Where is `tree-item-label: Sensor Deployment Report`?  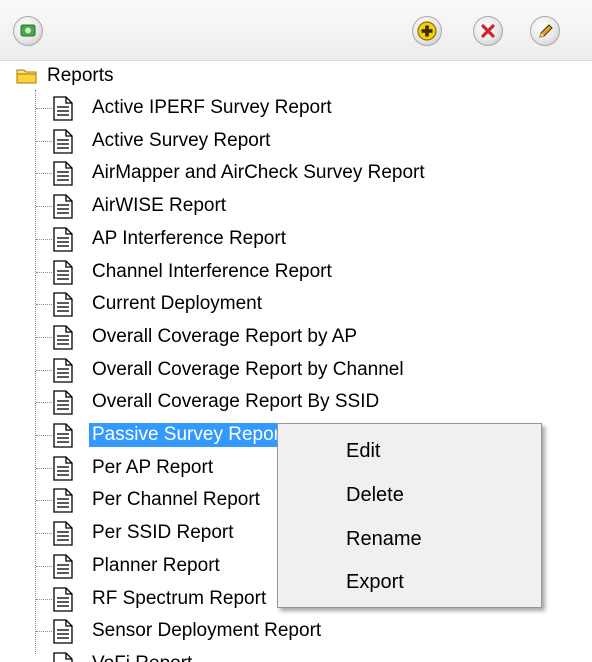 tree-item-label: Sensor Deployment Report is located at coordinates (207, 631).